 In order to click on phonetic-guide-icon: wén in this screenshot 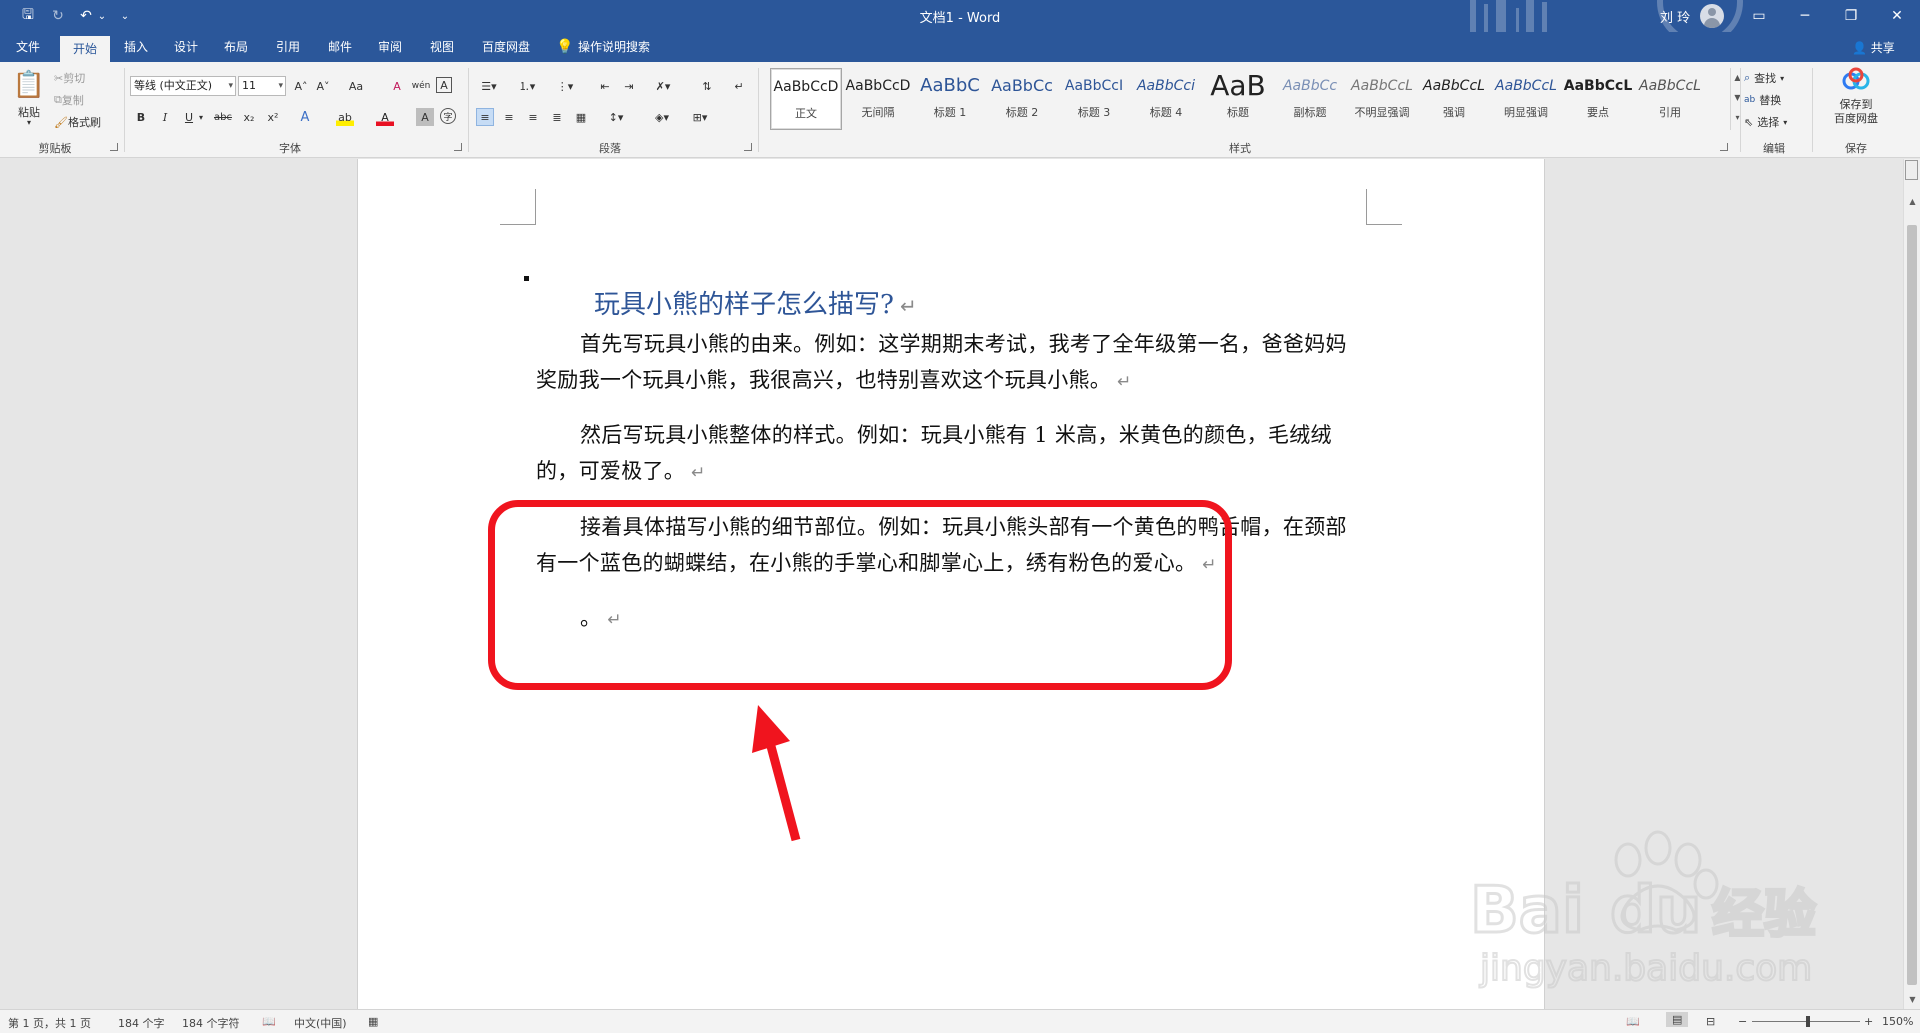, I will do `click(421, 86)`.